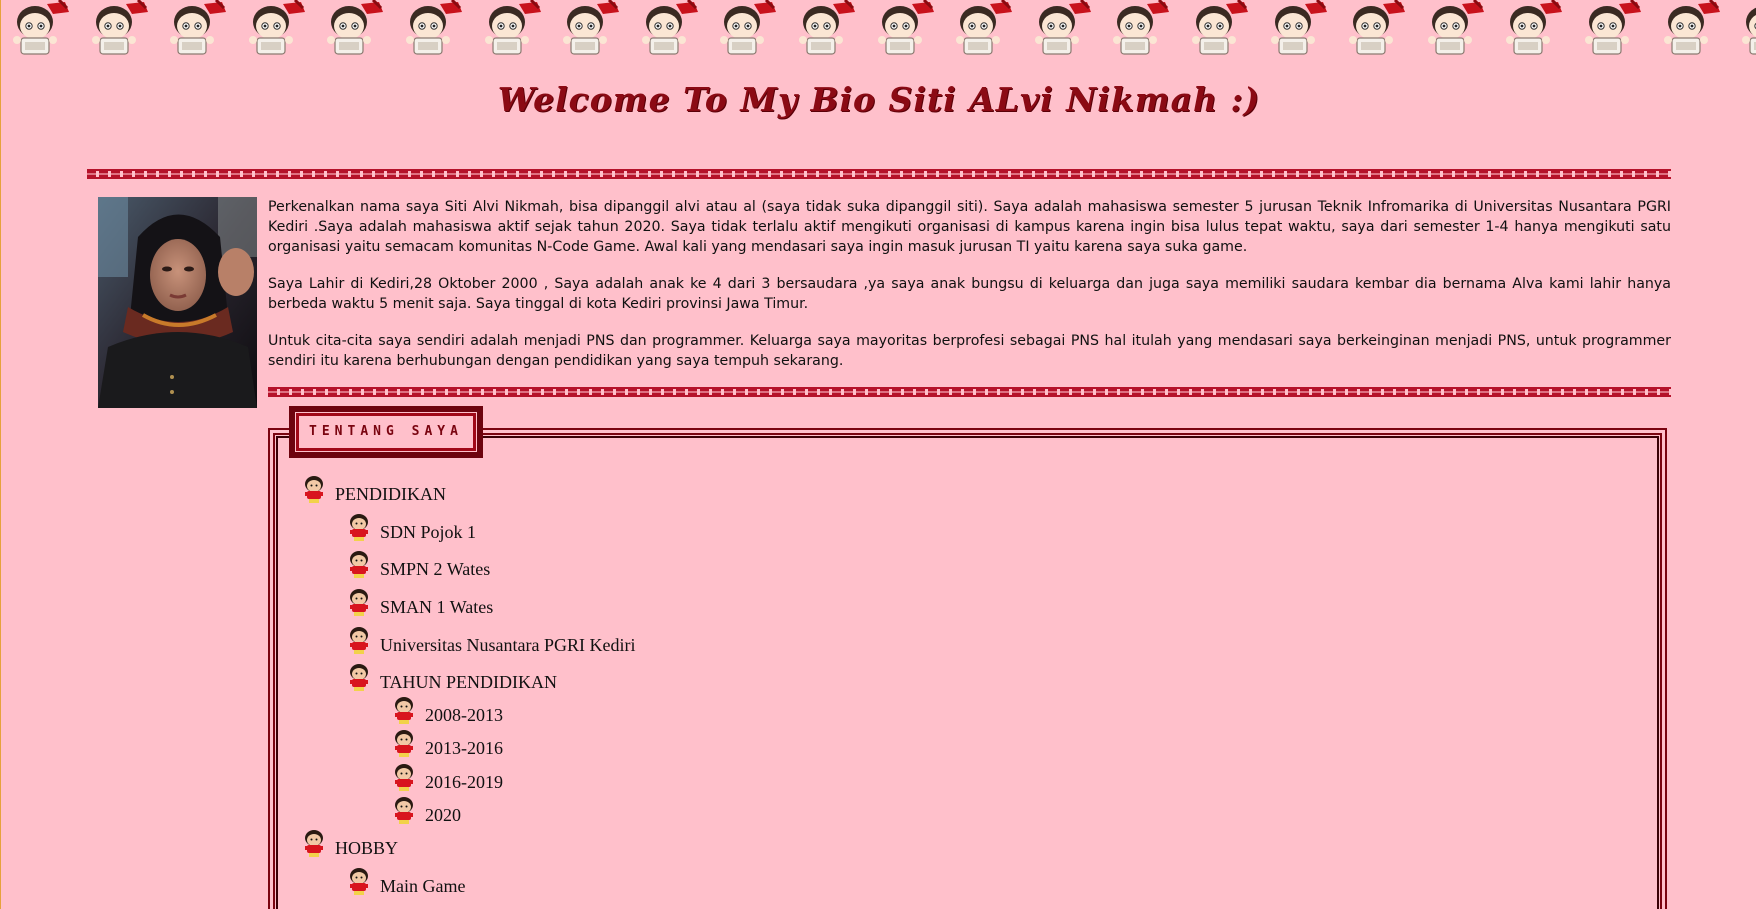 The height and width of the screenshot is (909, 1756). I want to click on profile-photo, so click(177, 302).